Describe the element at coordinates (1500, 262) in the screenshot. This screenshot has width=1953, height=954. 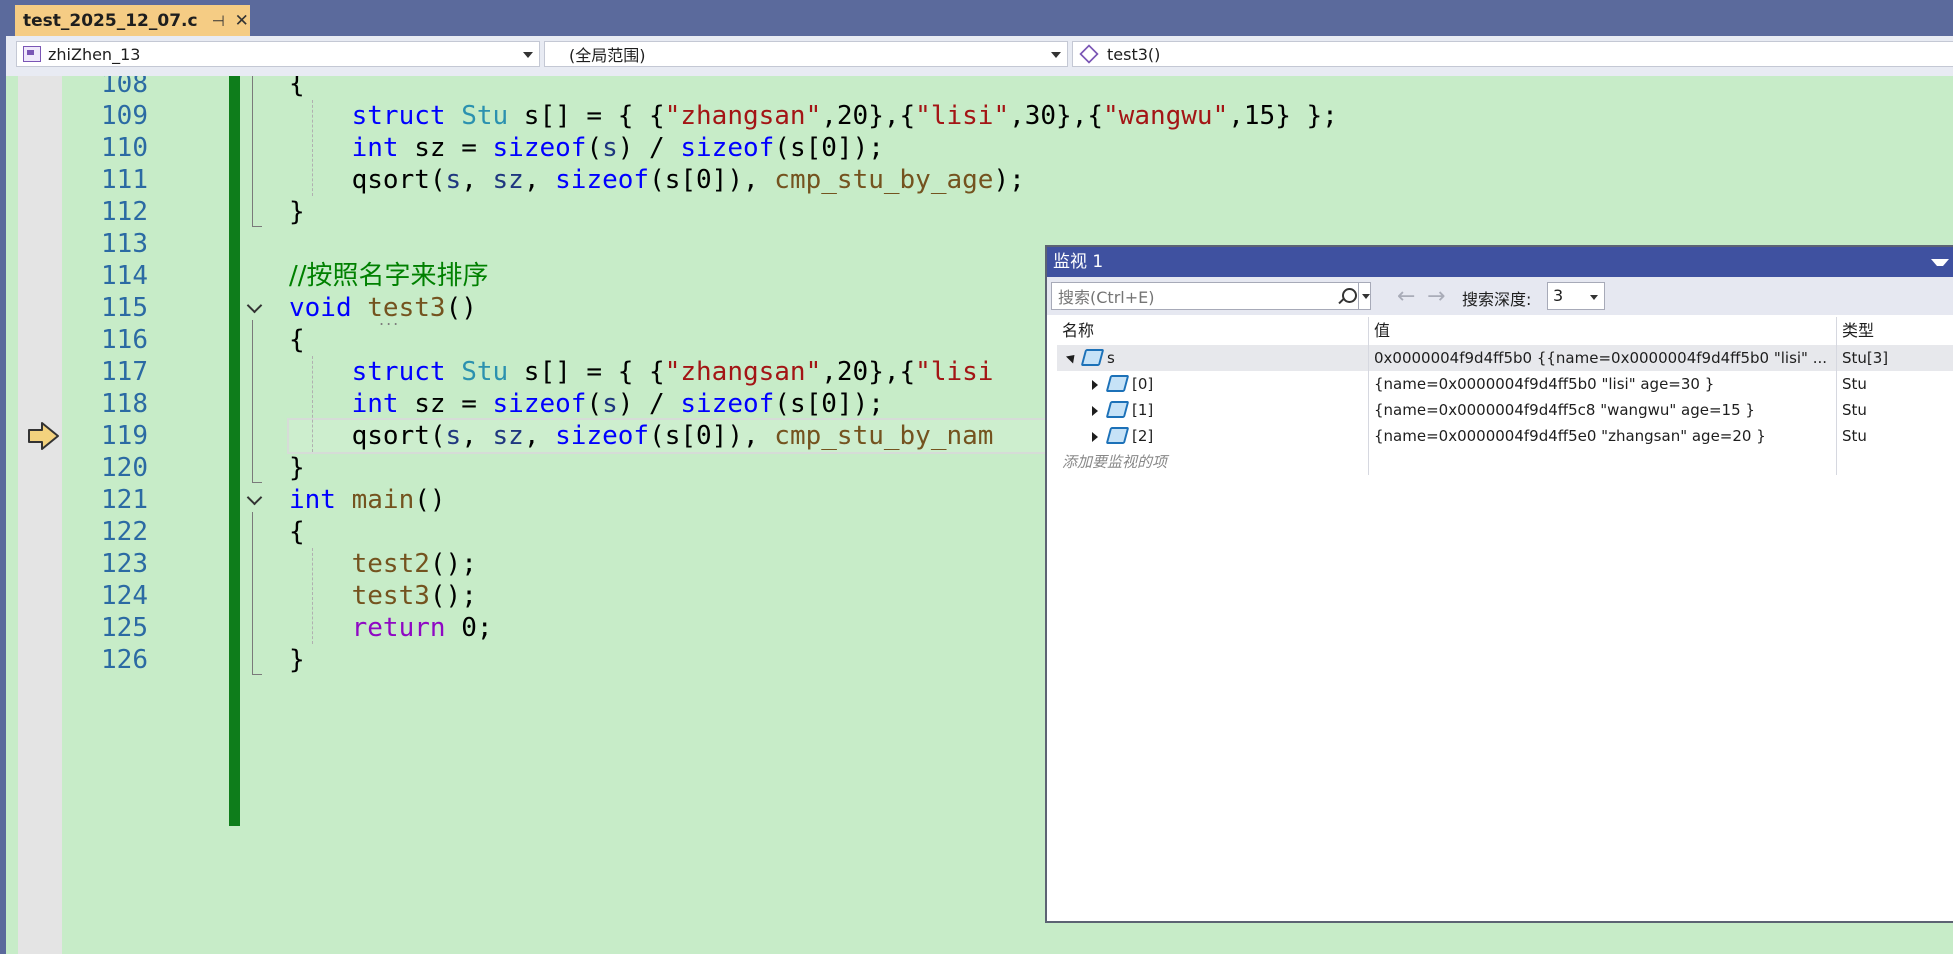
I see `watch-title-bar: 监视 1` at that location.